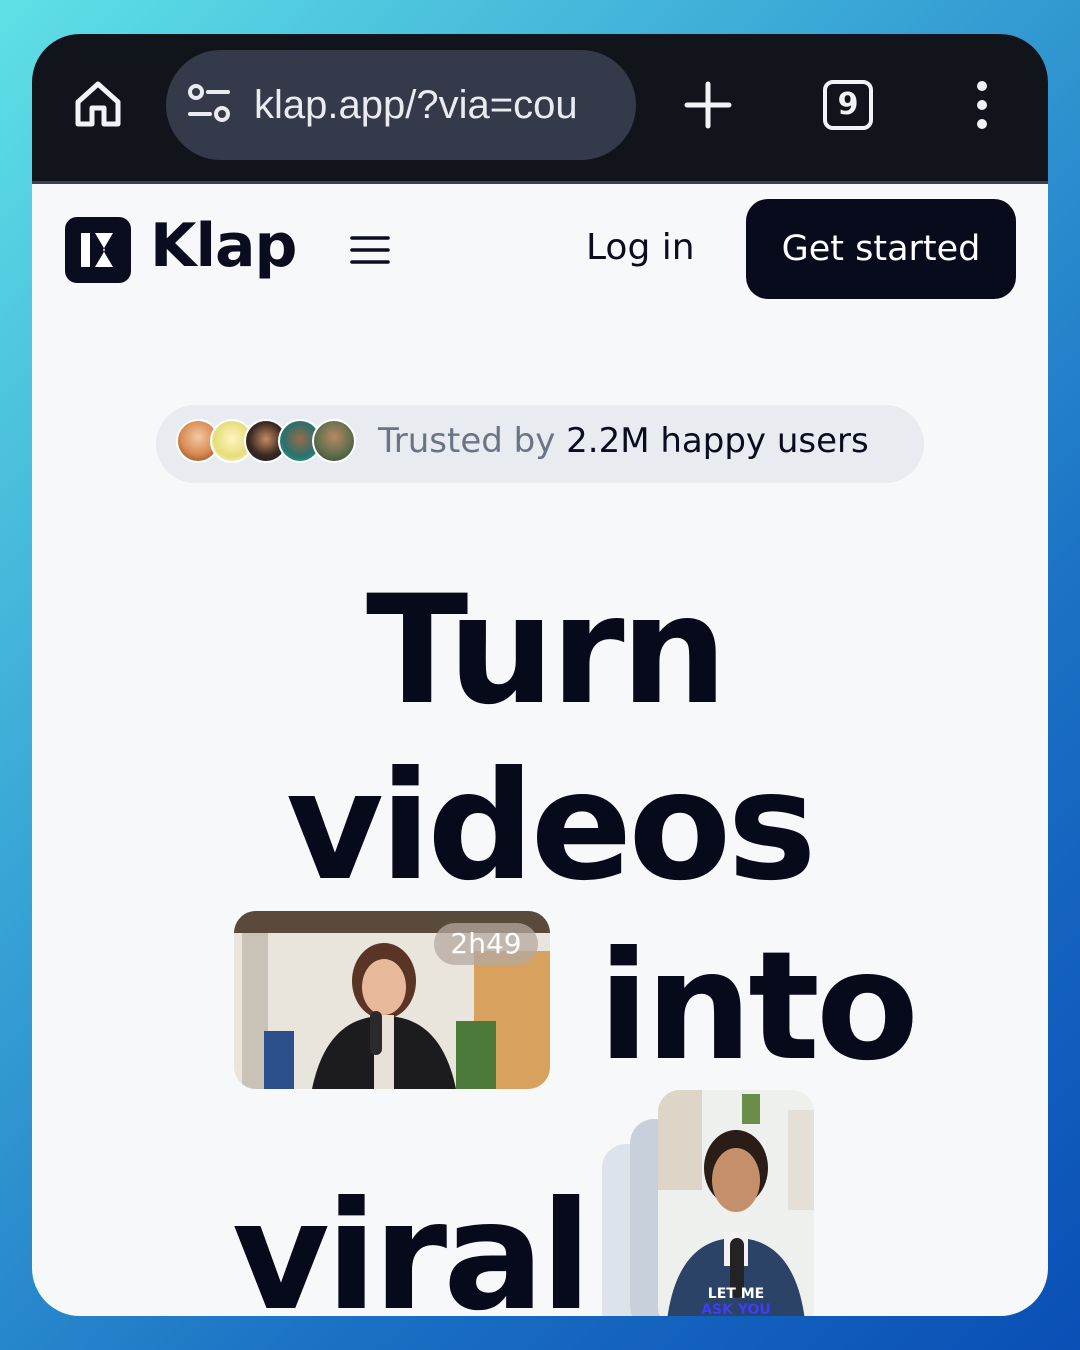 This screenshot has height=1350, width=1080. What do you see at coordinates (848, 105) in the screenshot?
I see `tabs-icon: 9` at bounding box center [848, 105].